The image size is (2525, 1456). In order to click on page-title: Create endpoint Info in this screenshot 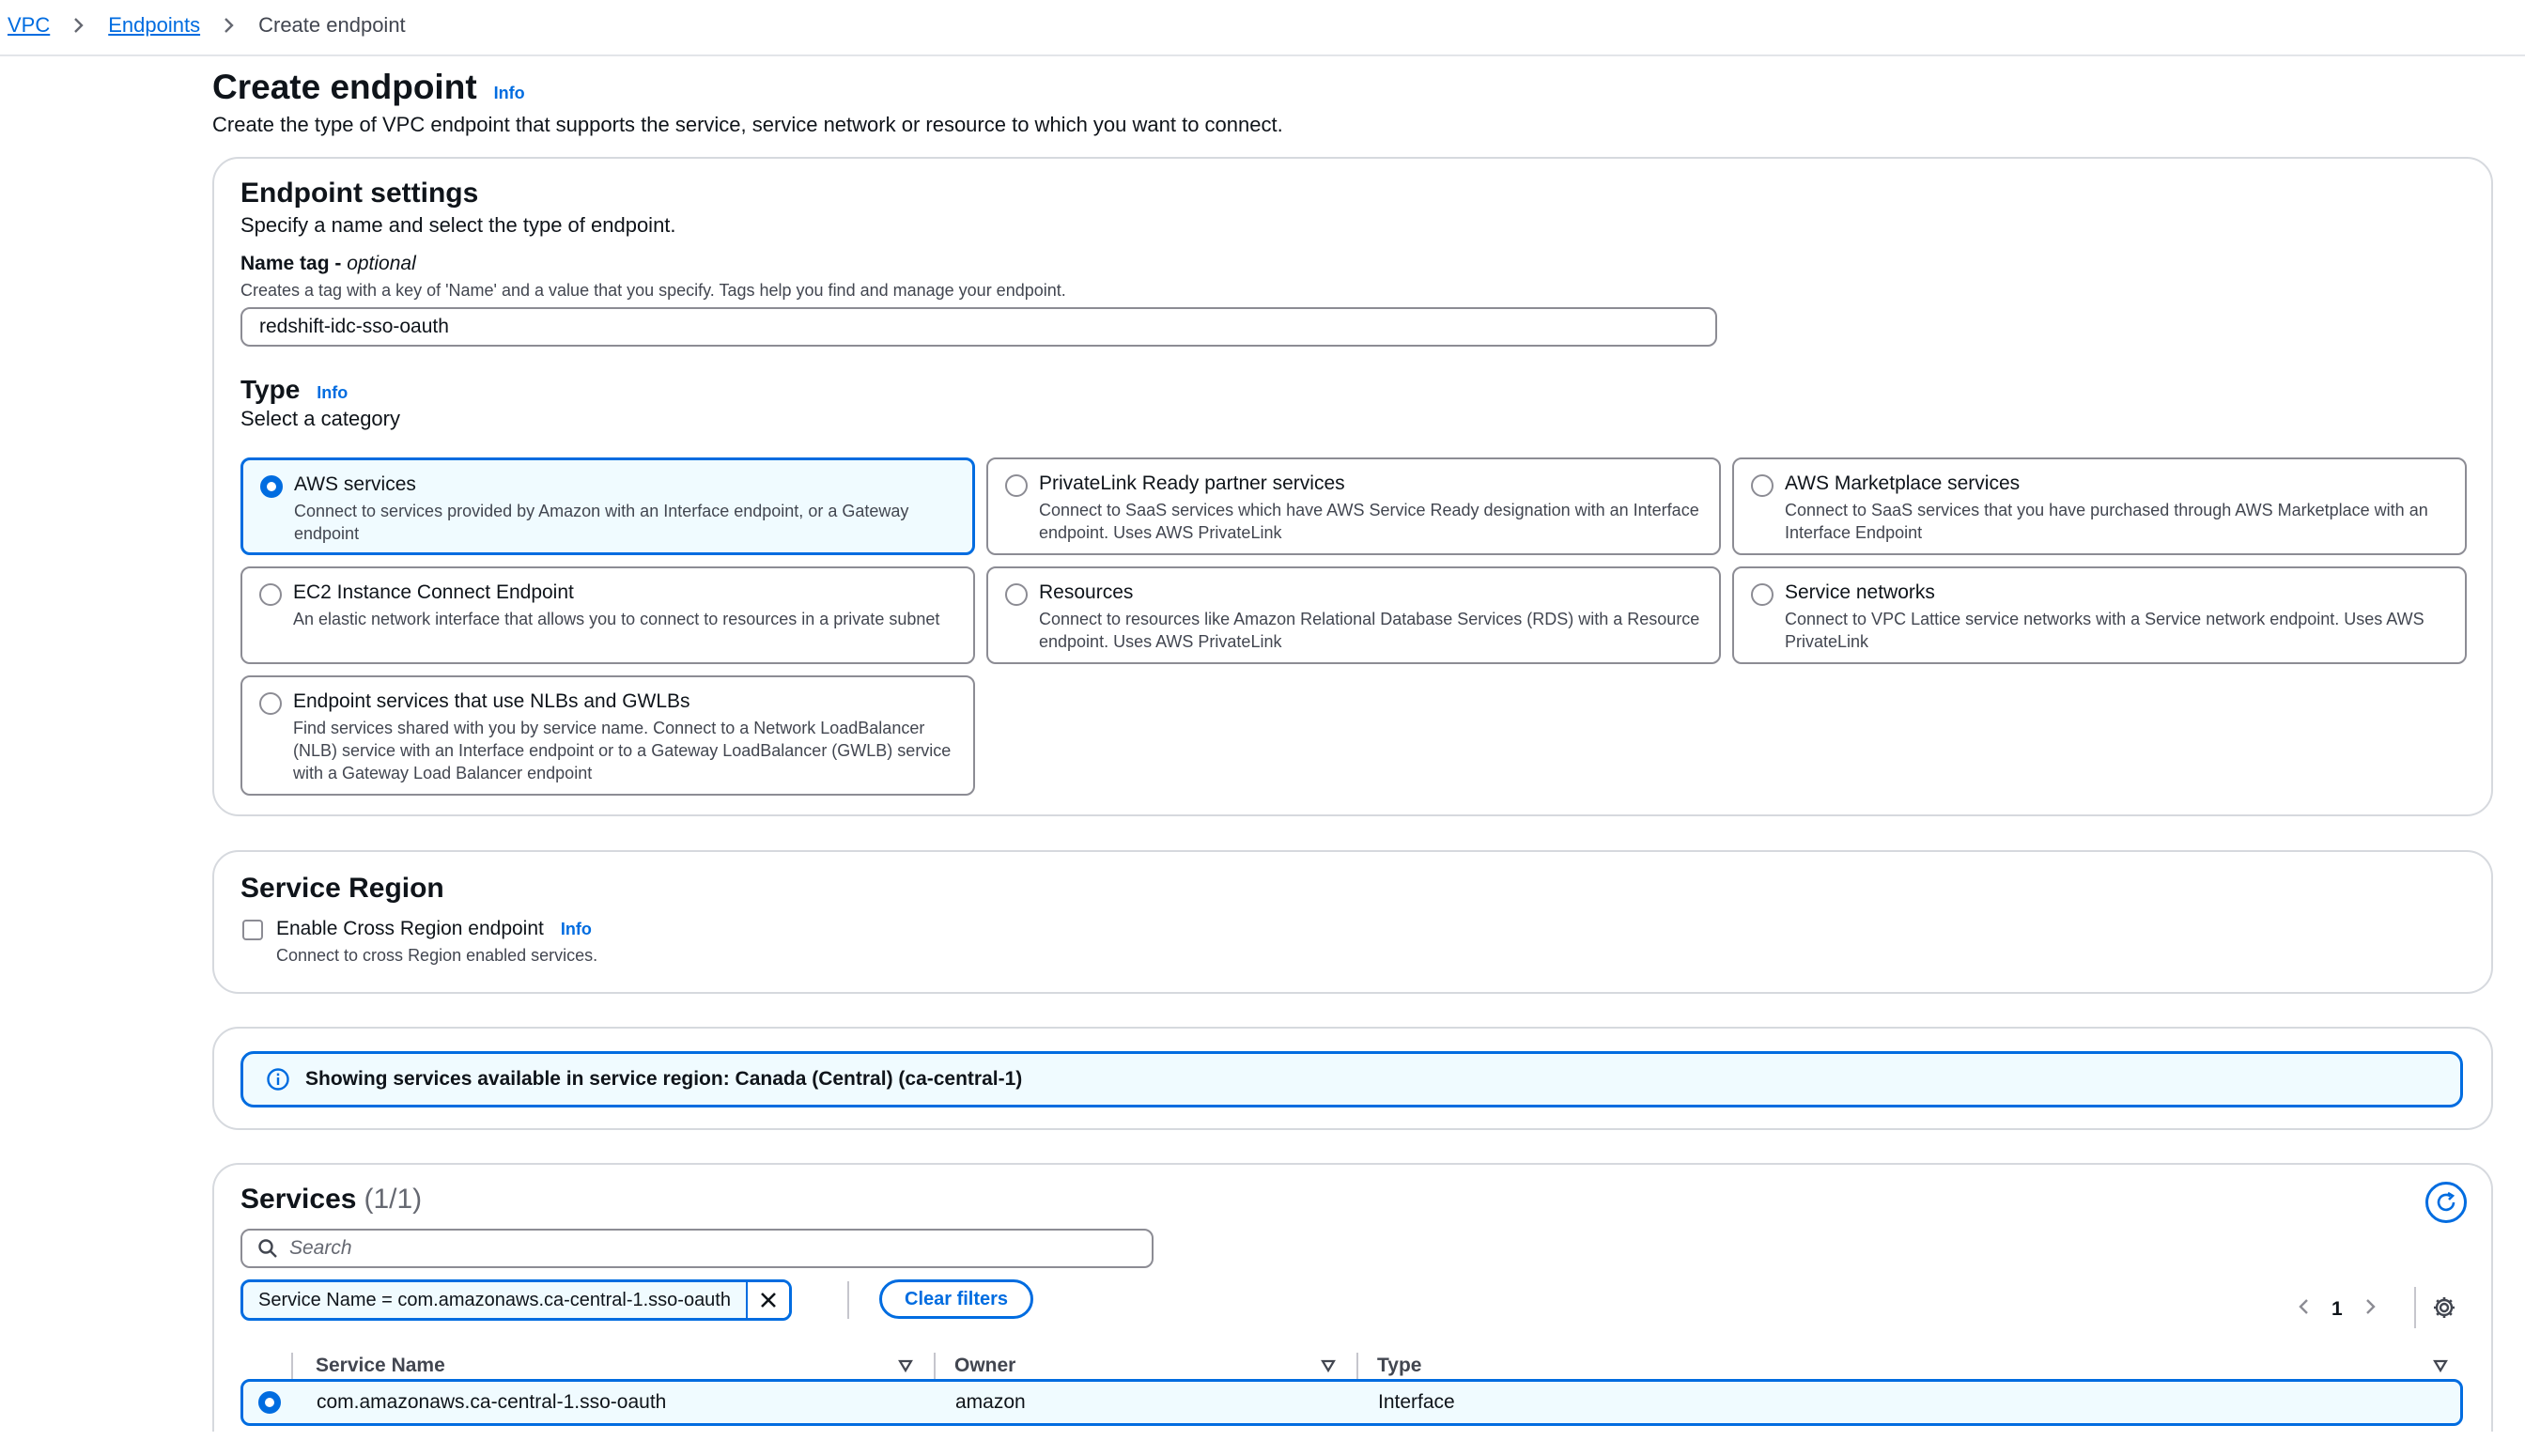, I will do `click(368, 87)`.